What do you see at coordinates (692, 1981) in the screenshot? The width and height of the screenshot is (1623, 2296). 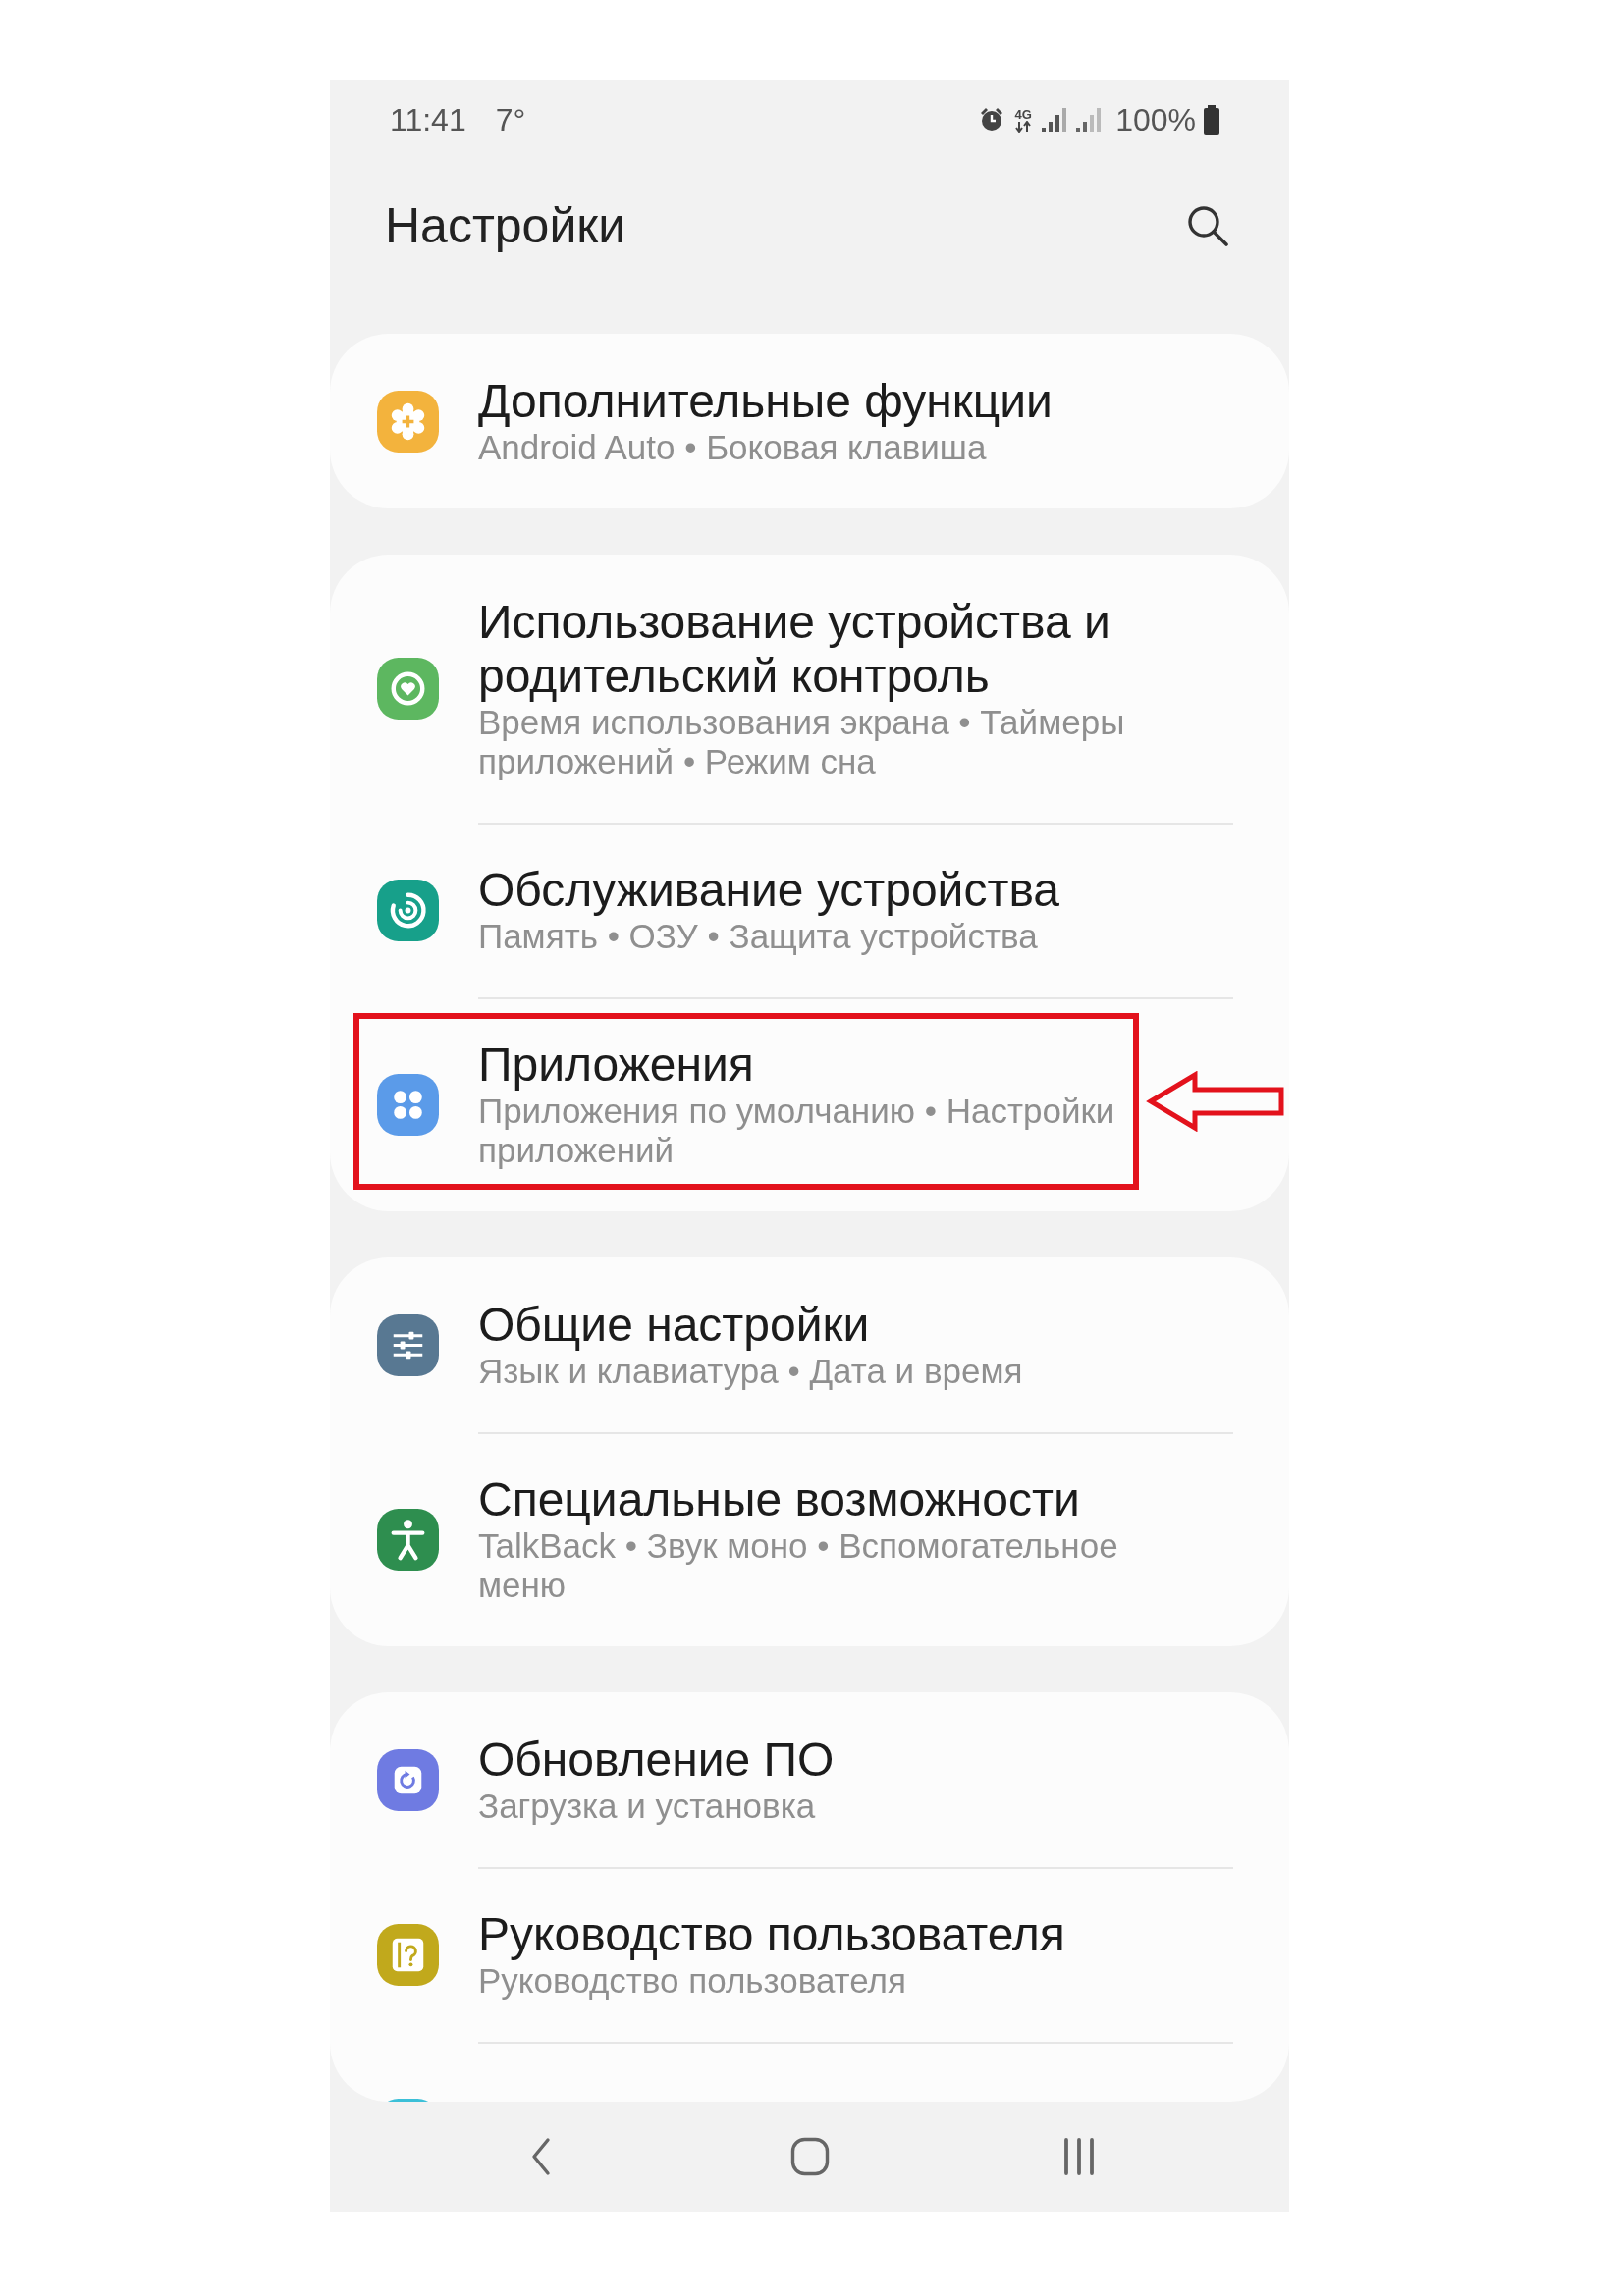 I see `item-subtitle: Руководство пользователя` at bounding box center [692, 1981].